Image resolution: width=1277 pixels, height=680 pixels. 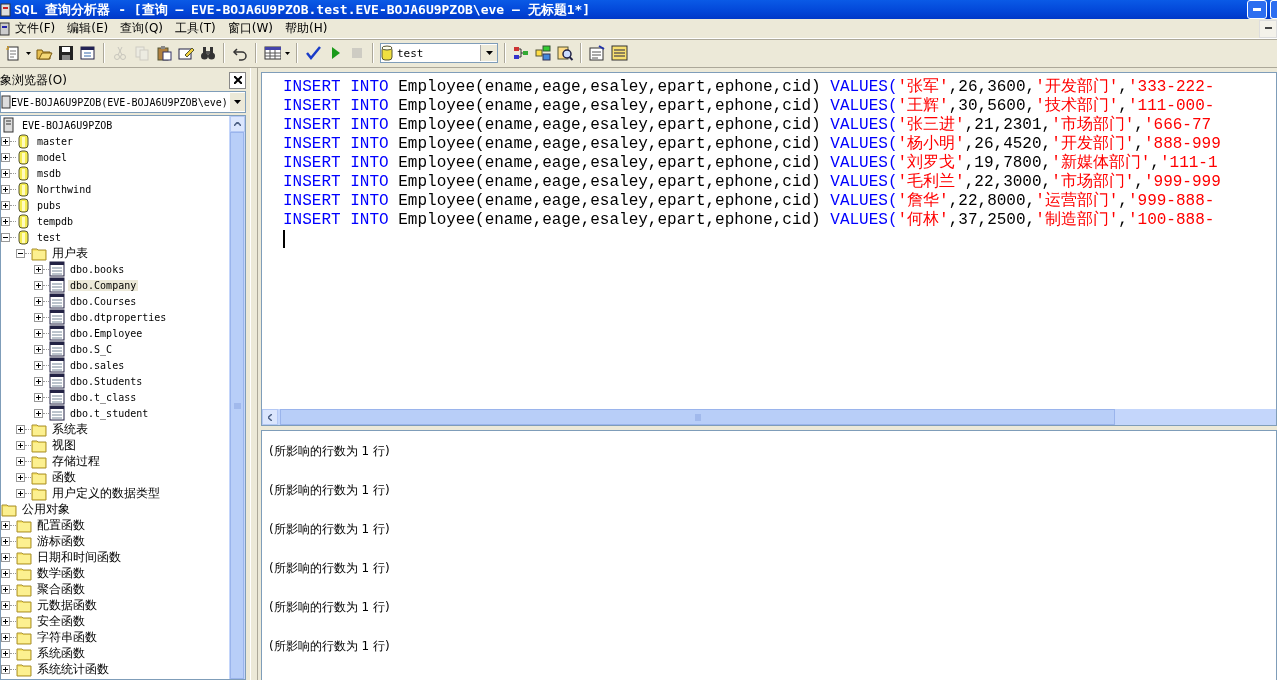 I want to click on binoculars-icon, so click(x=208, y=53).